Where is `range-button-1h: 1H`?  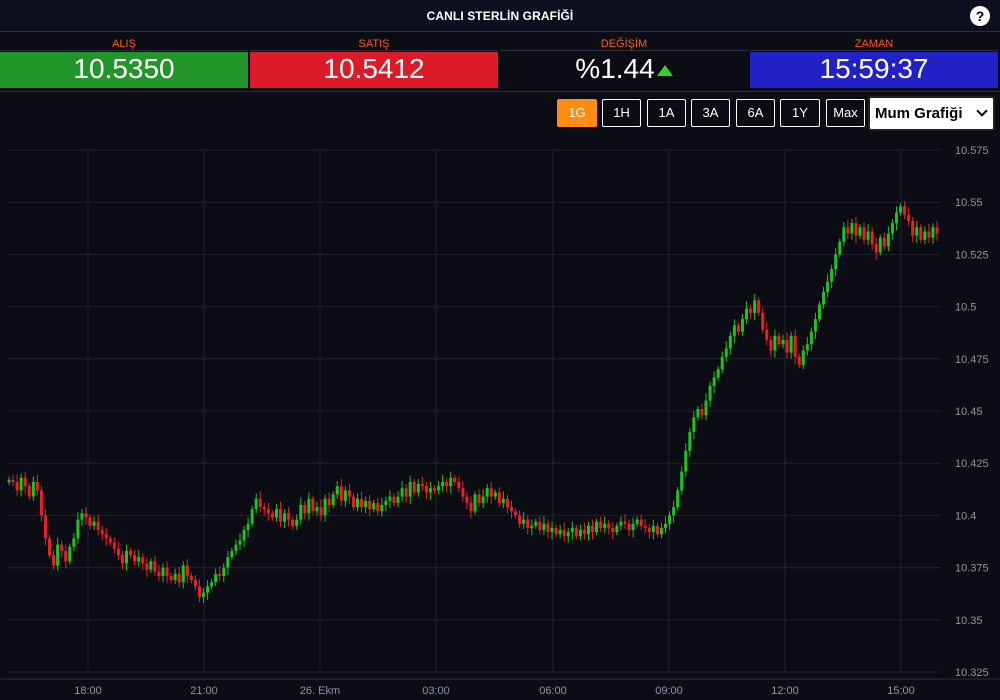
range-button-1h: 1H is located at coordinates (621, 113).